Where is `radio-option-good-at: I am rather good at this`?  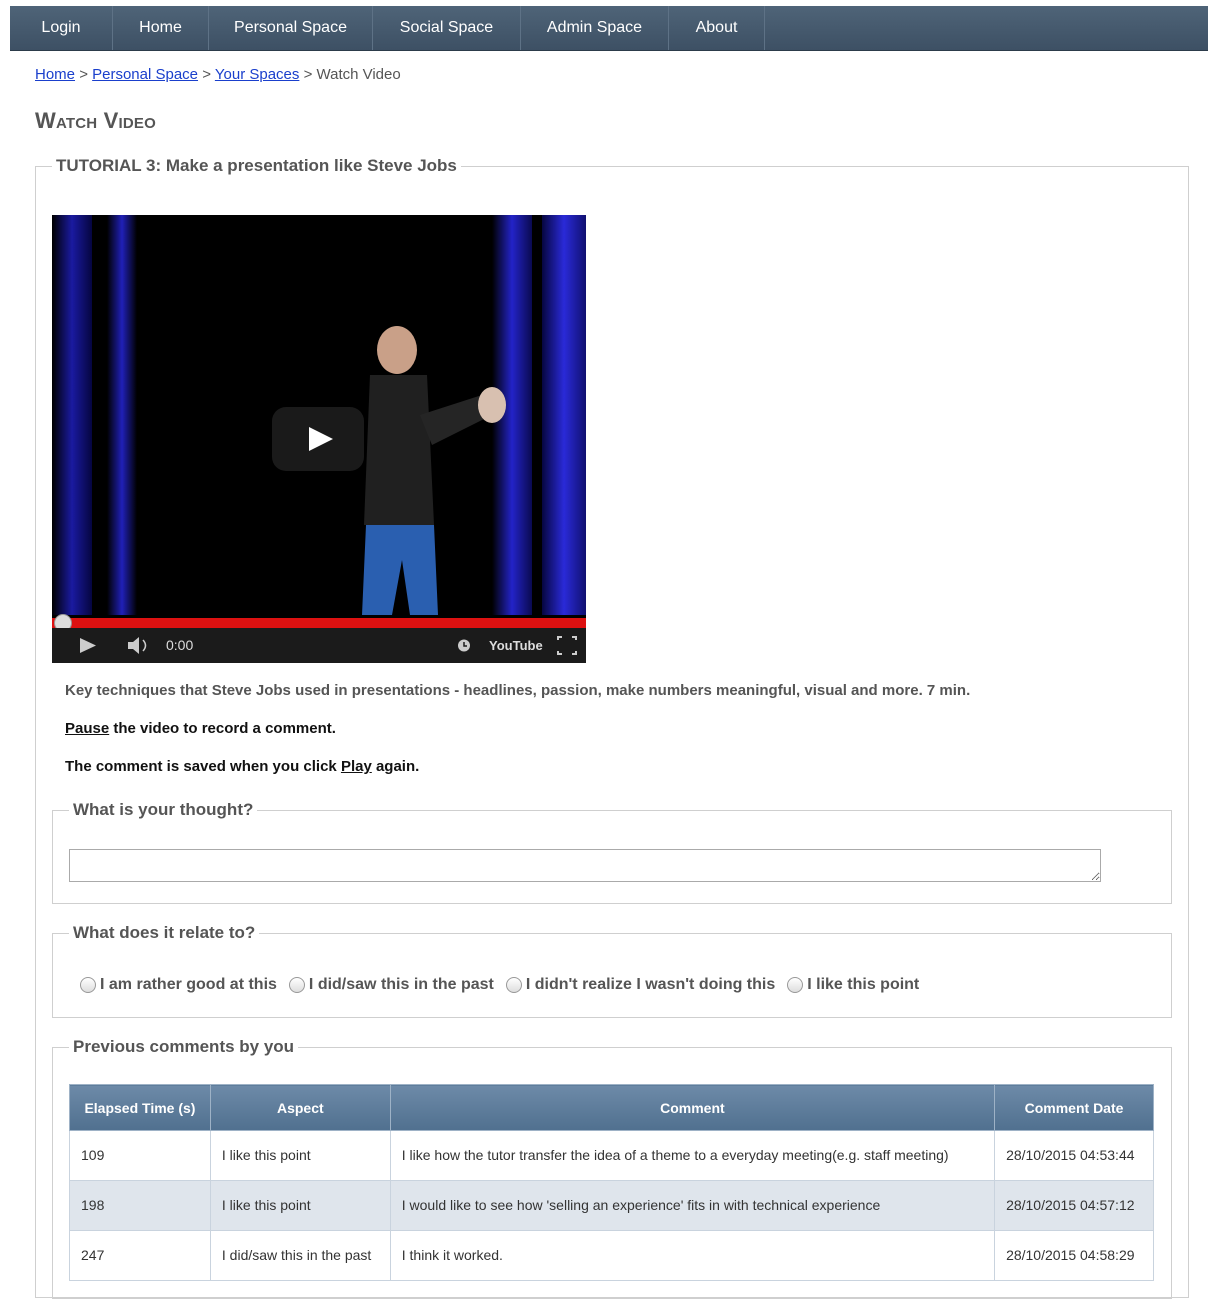 radio-option-good-at: I am rather good at this is located at coordinates (178, 985).